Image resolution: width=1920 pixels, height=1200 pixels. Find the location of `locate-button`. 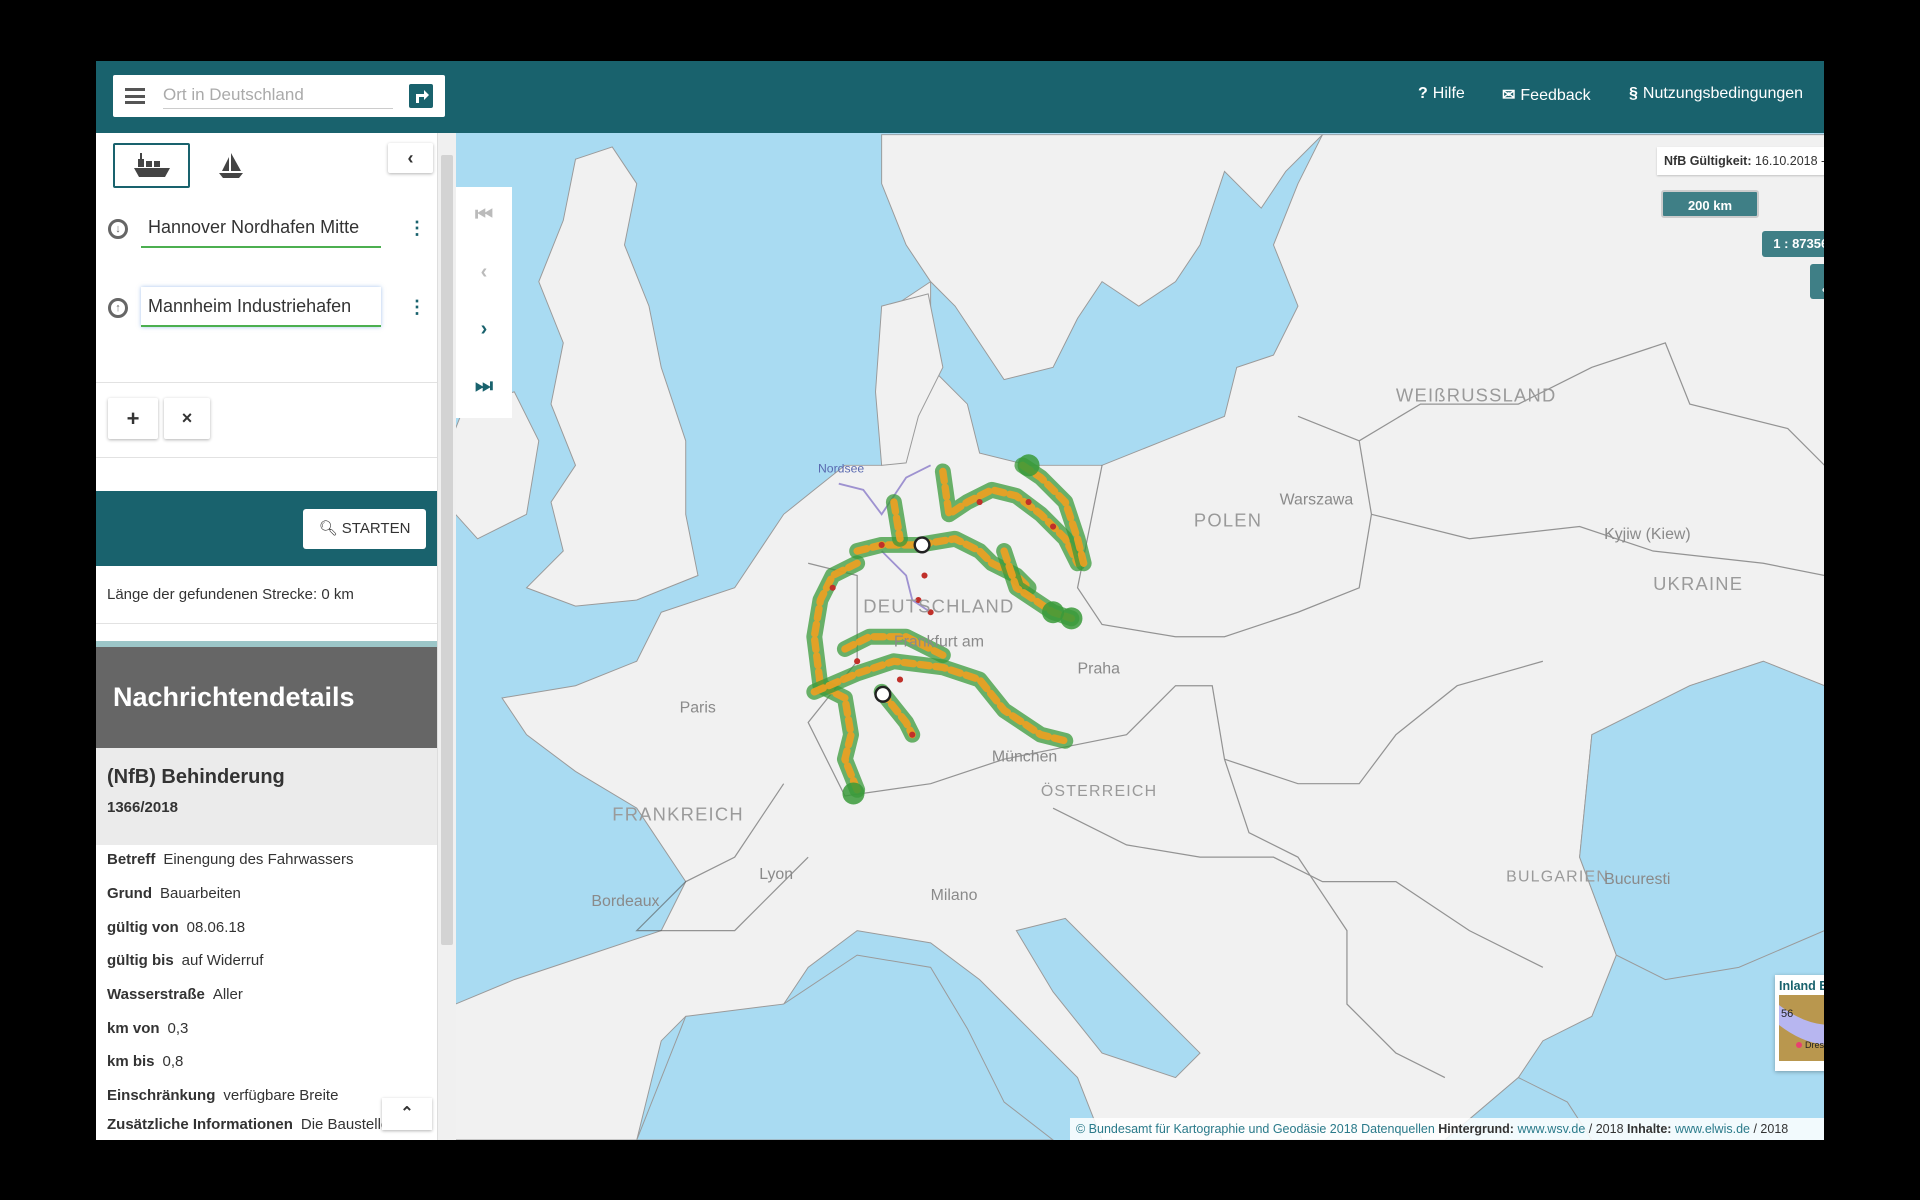

locate-button is located at coordinates (1817, 281).